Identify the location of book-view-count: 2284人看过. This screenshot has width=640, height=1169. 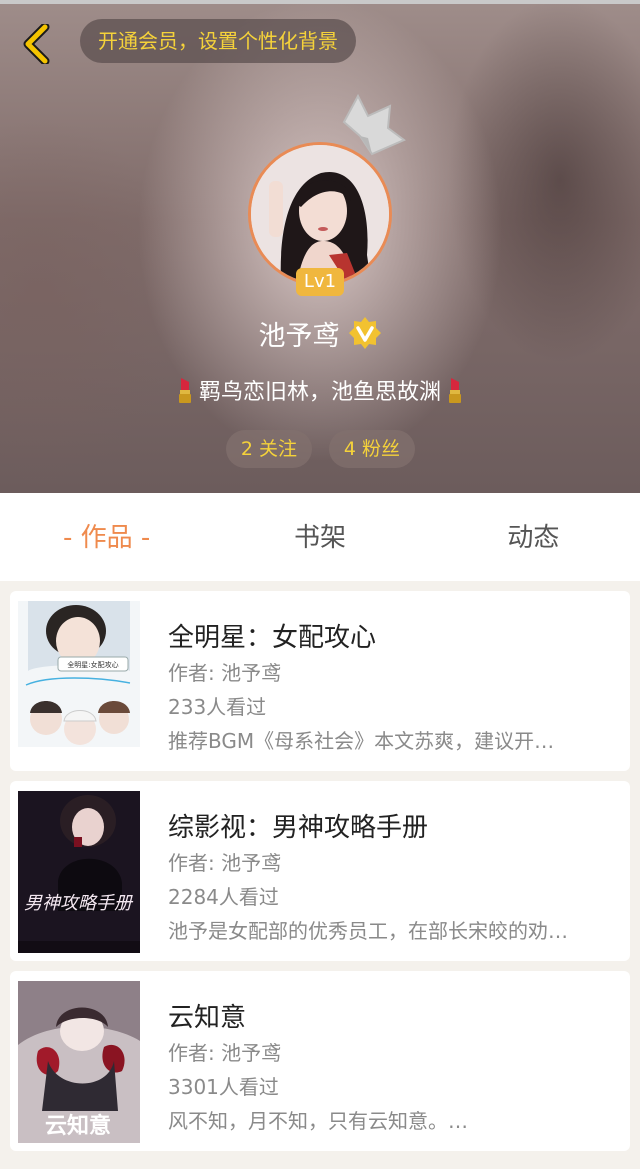
(223, 897).